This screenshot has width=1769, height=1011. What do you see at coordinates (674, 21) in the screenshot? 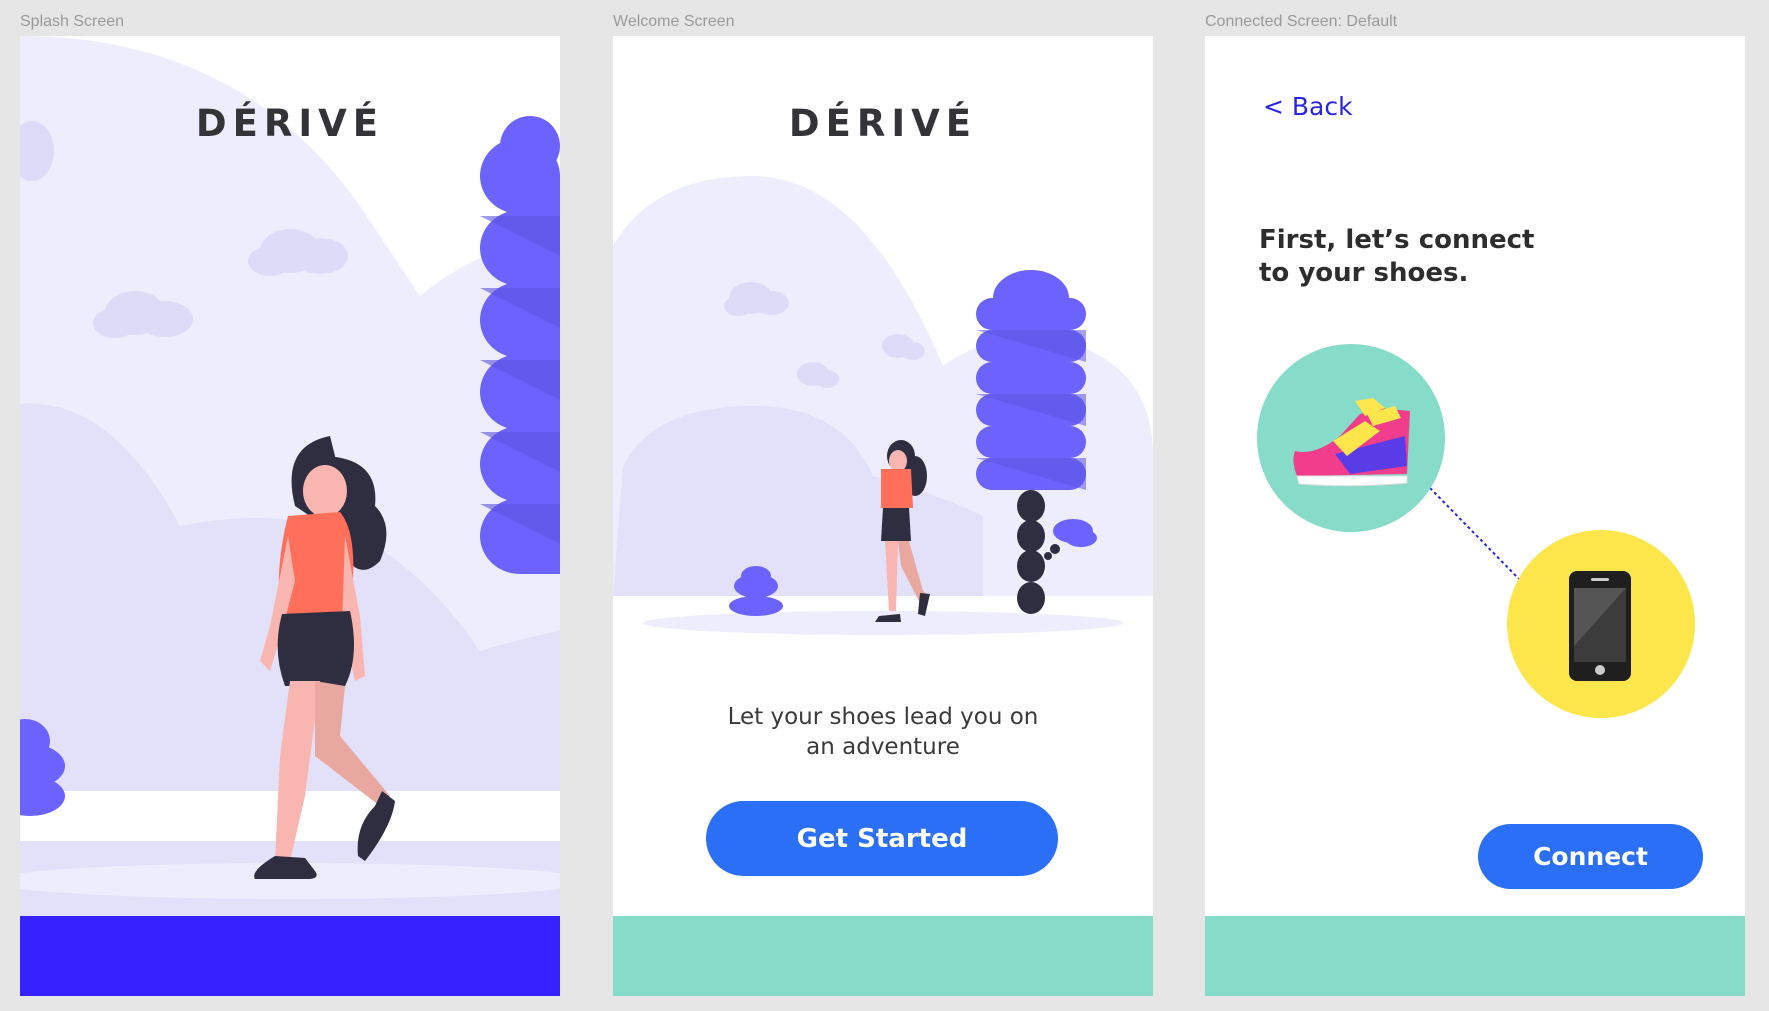
I see `welcome-frame-label: Welcome Screen` at bounding box center [674, 21].